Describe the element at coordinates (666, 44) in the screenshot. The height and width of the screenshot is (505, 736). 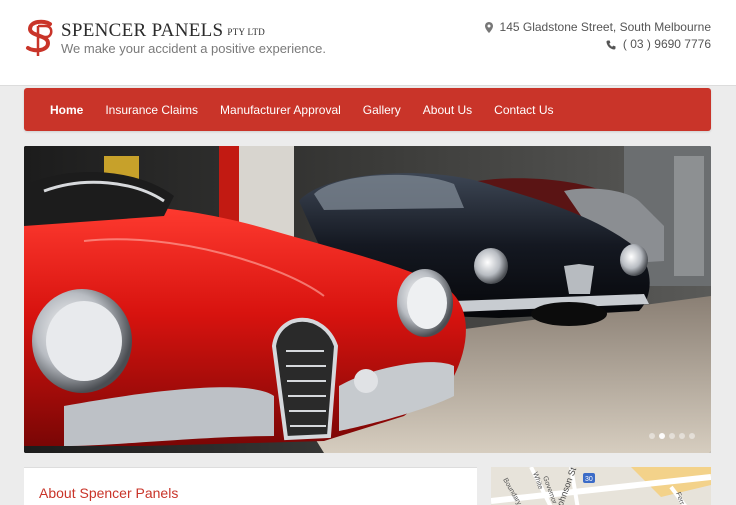
I see `phone-text: ( 03 ) 9690 7776` at that location.